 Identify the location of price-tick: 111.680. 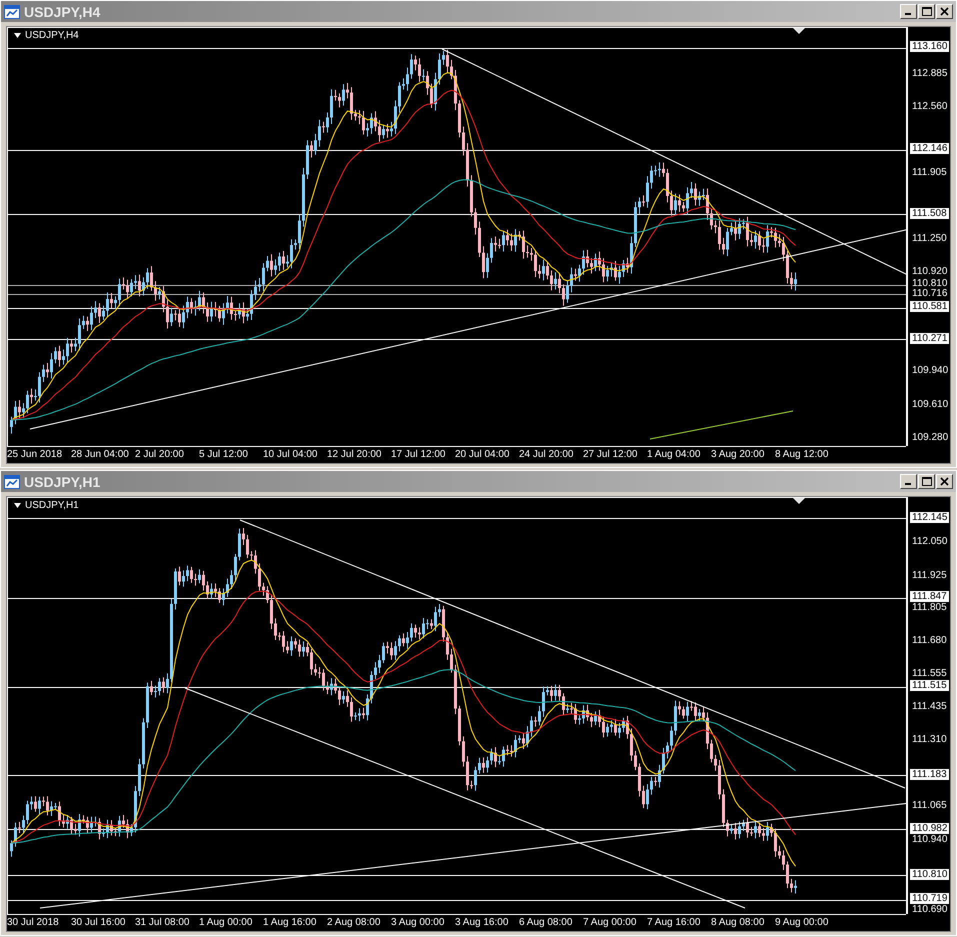
(929, 641).